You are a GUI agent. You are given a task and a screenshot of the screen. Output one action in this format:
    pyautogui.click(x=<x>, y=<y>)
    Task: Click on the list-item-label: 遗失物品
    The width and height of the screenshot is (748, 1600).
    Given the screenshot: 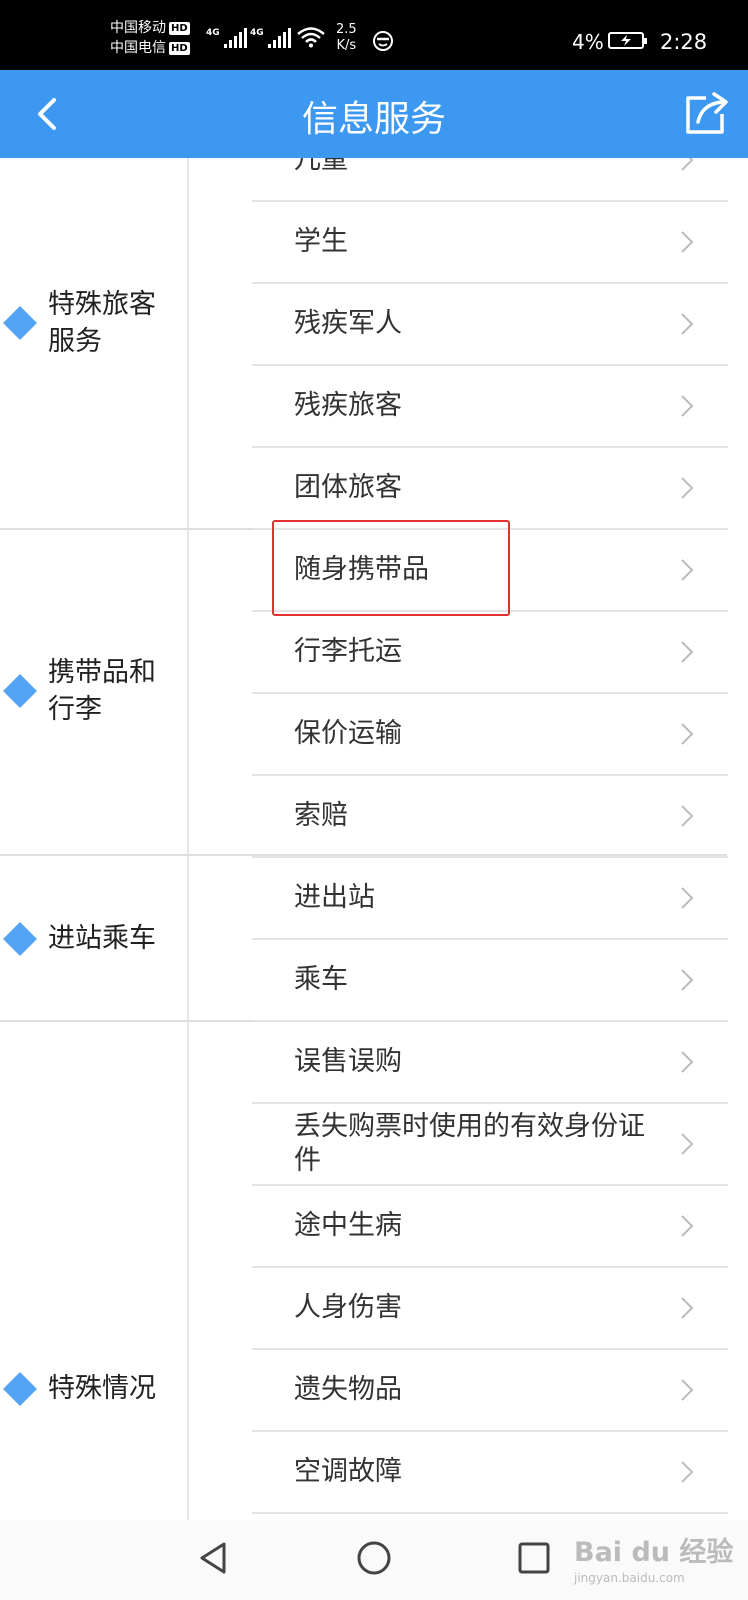 What is the action you would take?
    pyautogui.click(x=348, y=1389)
    